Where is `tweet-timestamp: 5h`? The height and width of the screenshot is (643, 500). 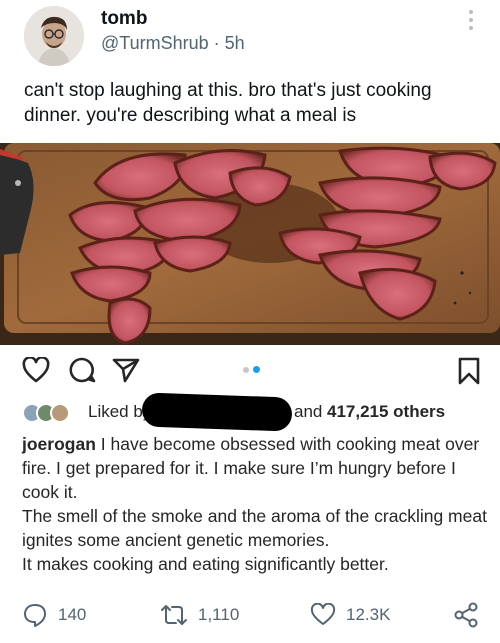 tweet-timestamp: 5h is located at coordinates (235, 43).